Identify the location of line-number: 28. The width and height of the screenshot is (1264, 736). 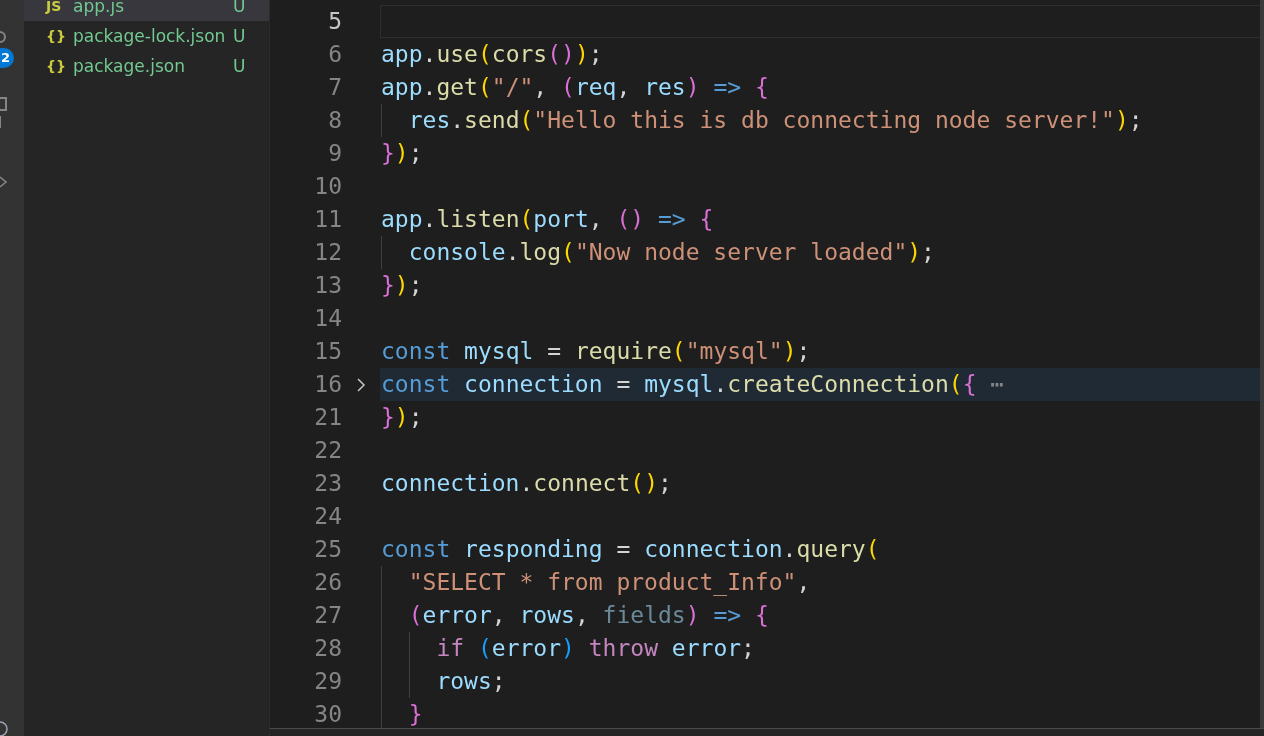
(327, 648).